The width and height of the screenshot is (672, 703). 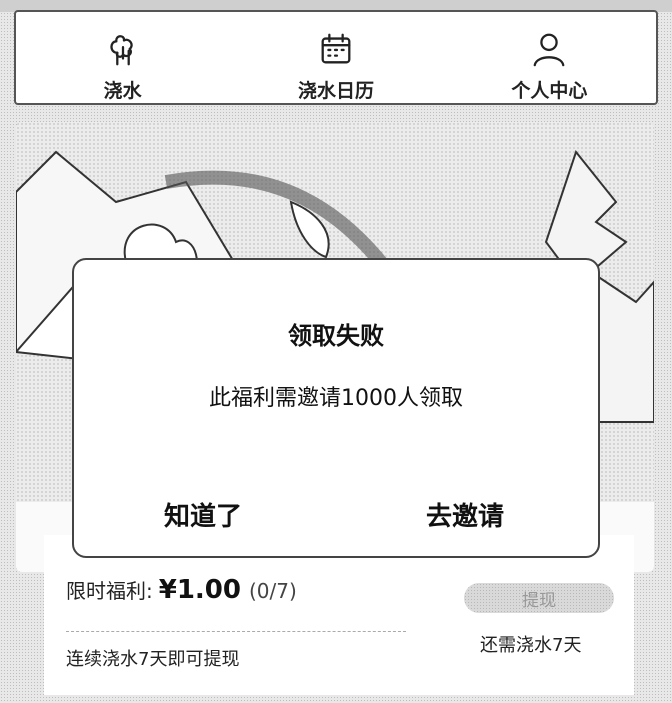 I want to click on divider, so click(x=236, y=631).